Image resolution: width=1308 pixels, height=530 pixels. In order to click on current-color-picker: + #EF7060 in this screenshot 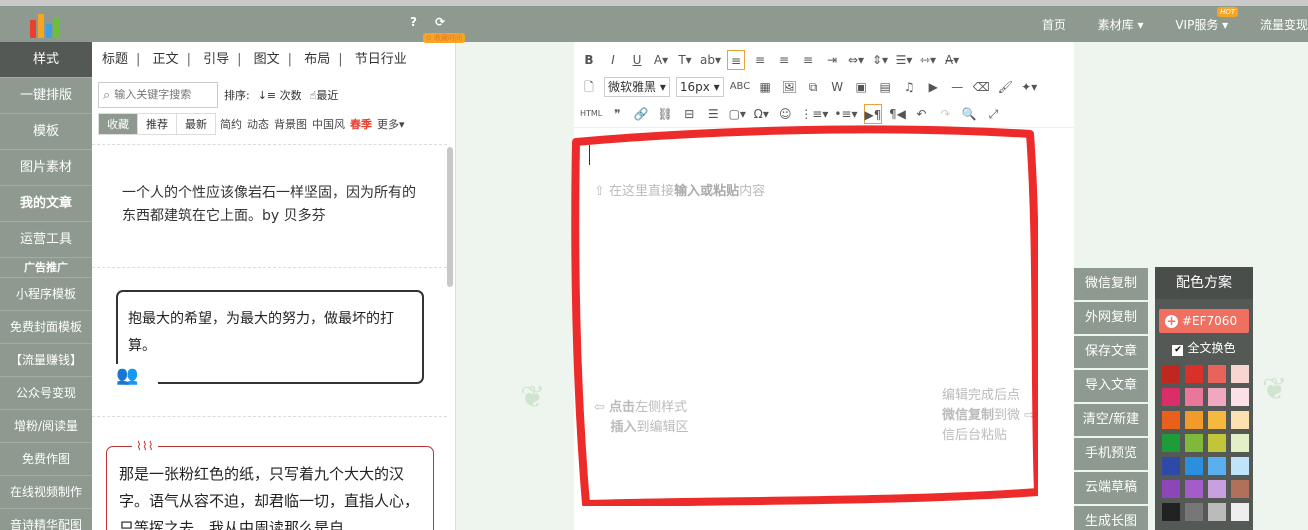, I will do `click(1204, 321)`.